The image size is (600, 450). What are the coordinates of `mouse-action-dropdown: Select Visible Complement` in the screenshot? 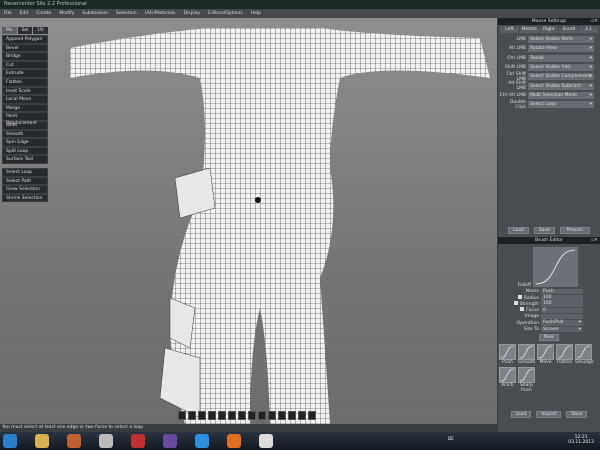 It's located at (561, 77).